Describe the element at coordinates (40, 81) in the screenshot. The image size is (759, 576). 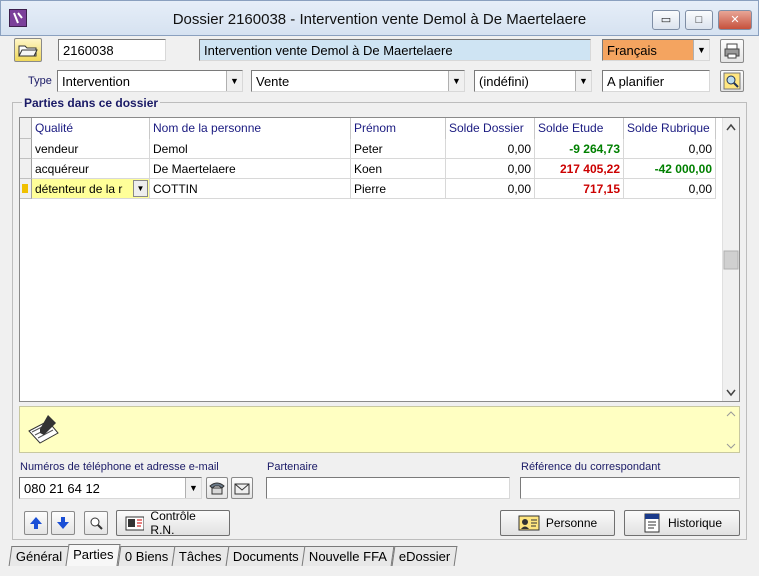
I see `type-label: Type` at that location.